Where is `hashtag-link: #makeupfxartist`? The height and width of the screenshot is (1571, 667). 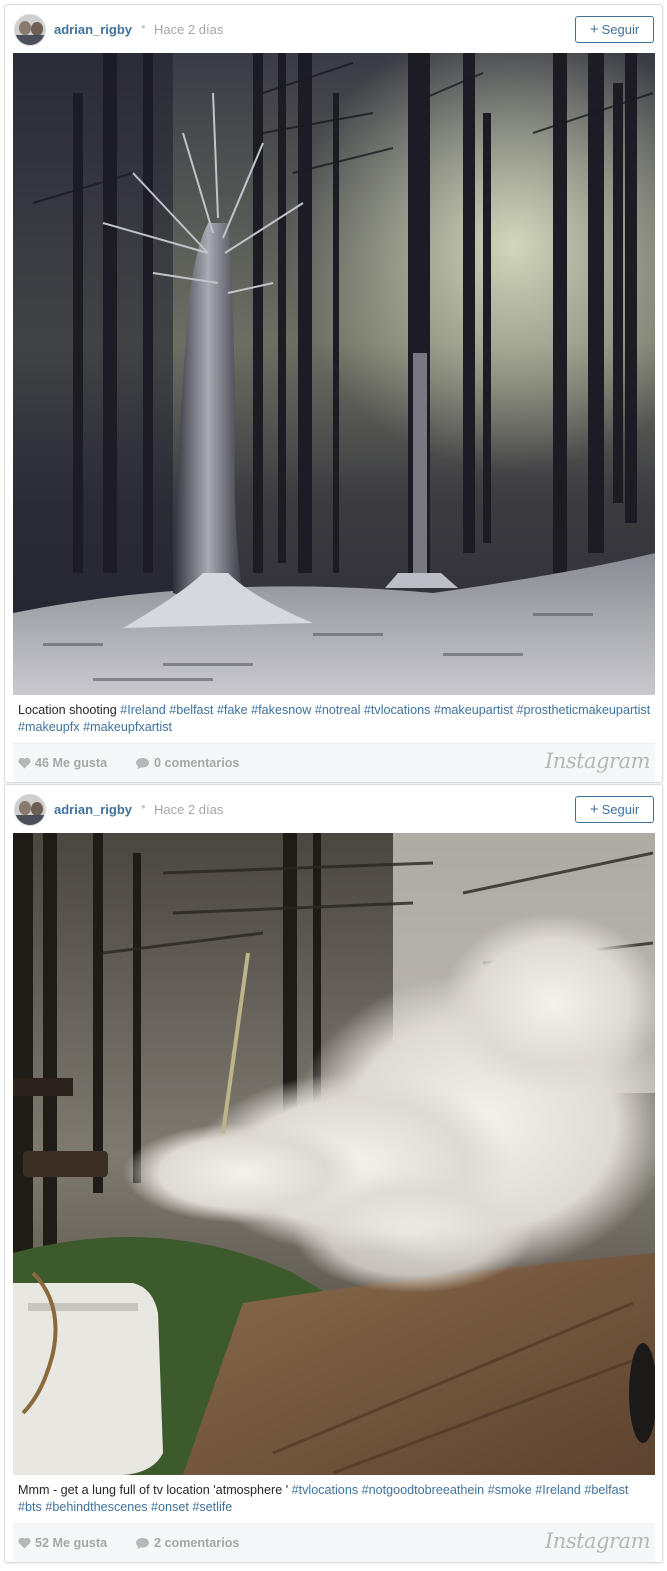 hashtag-link: #makeupfxartist is located at coordinates (127, 727).